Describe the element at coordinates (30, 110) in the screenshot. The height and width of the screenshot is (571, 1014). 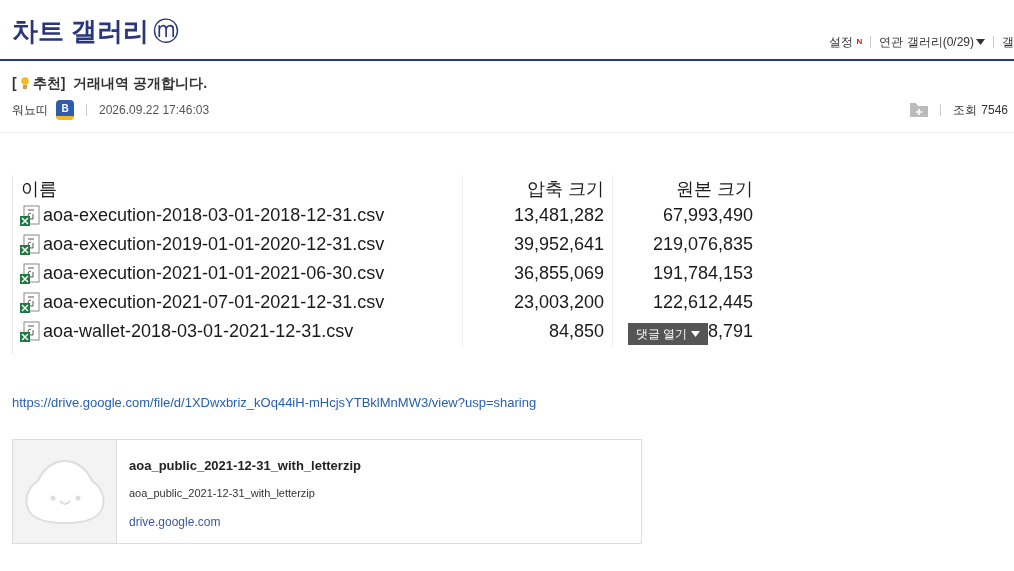
I see `author-name: 워뇨띠` at that location.